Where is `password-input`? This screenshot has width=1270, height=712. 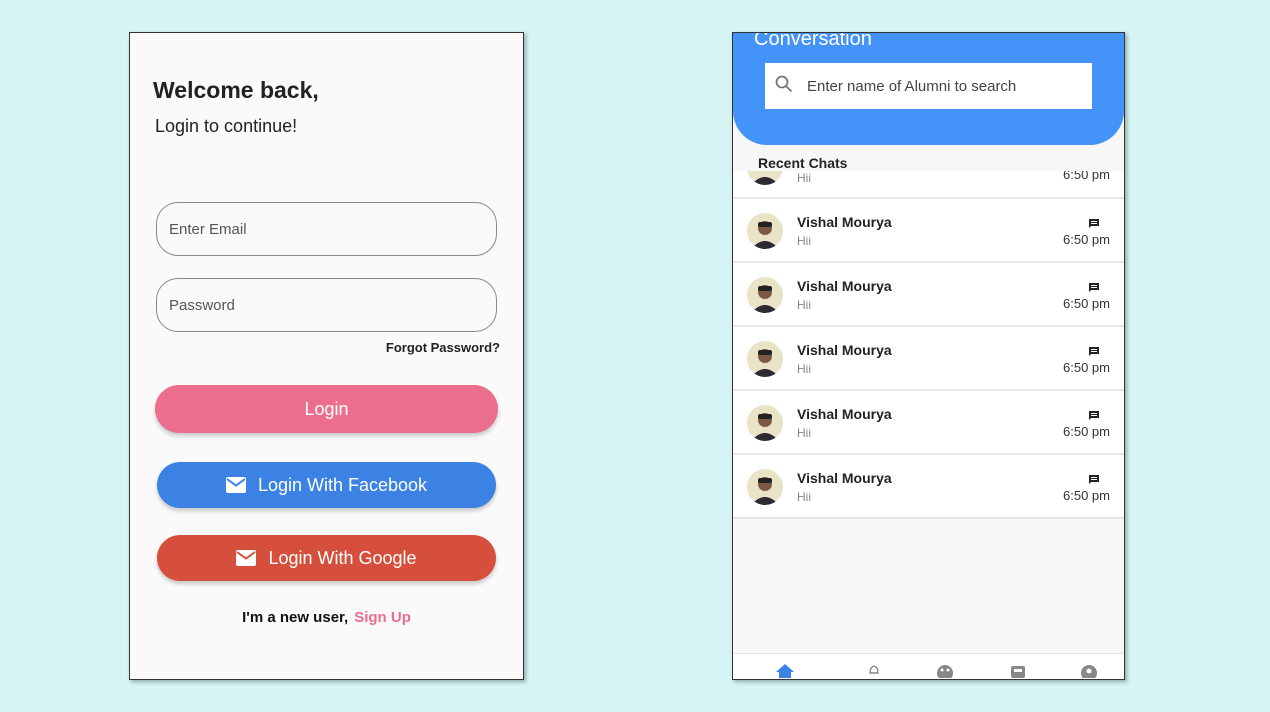
password-input is located at coordinates (332, 305).